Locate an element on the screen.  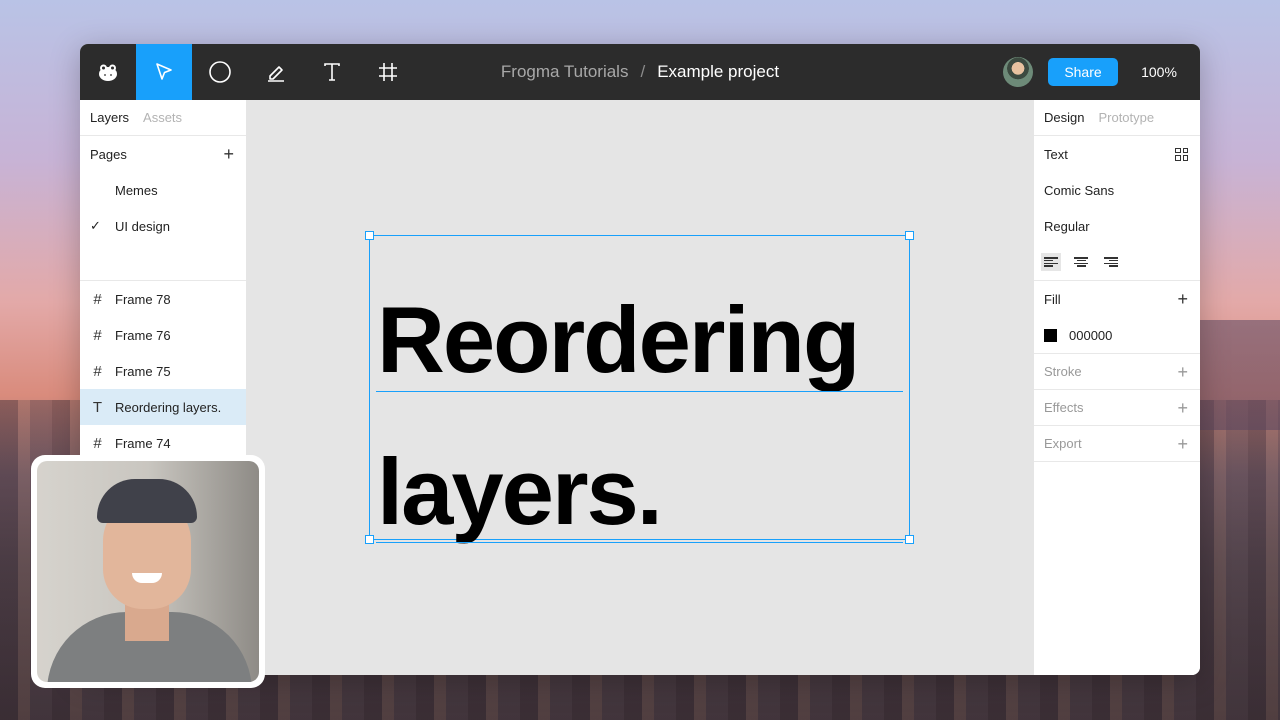
layer-label: Frame 76 is located at coordinates (143, 335).